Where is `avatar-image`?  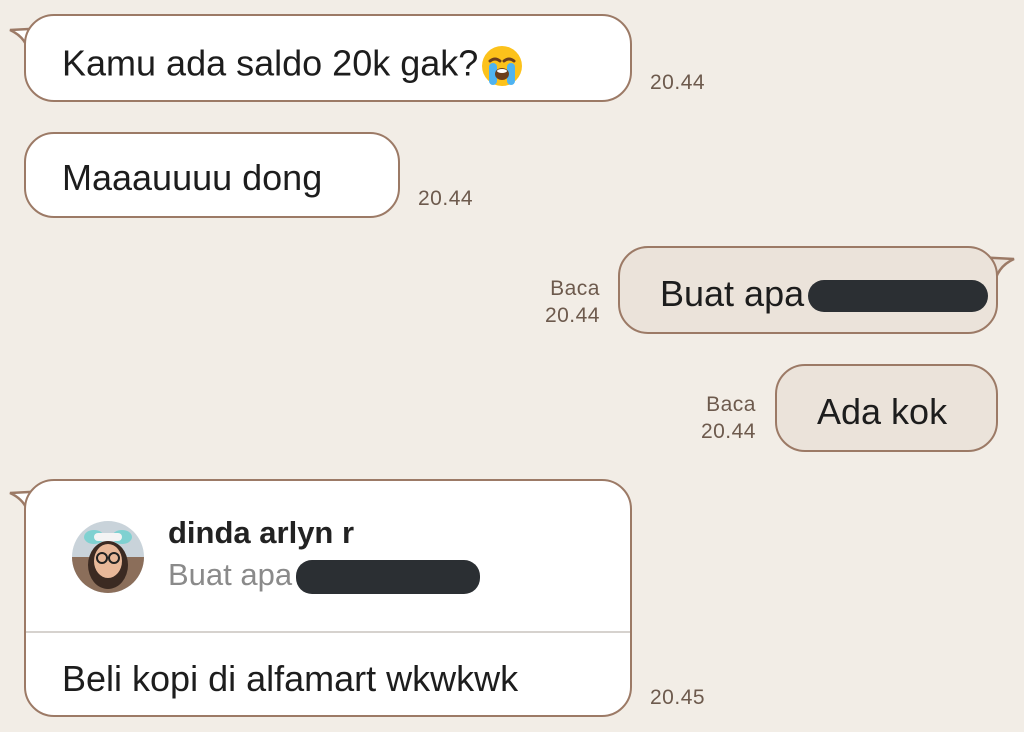 avatar-image is located at coordinates (108, 557).